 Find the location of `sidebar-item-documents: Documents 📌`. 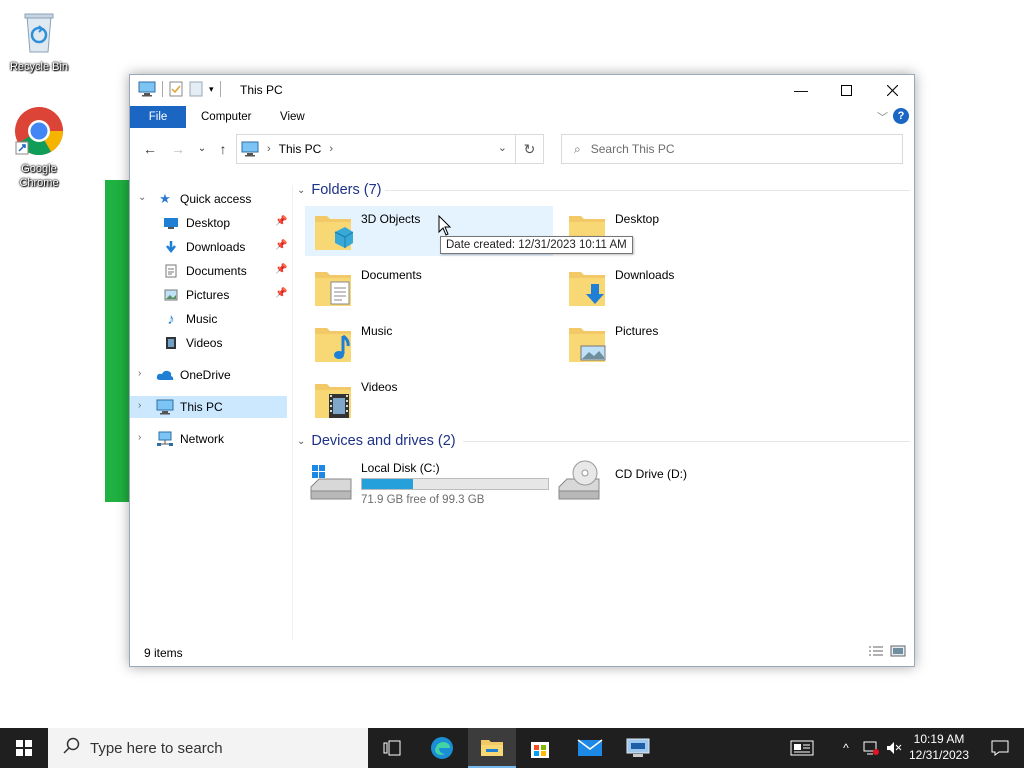

sidebar-item-documents: Documents 📌 is located at coordinates (211, 271).